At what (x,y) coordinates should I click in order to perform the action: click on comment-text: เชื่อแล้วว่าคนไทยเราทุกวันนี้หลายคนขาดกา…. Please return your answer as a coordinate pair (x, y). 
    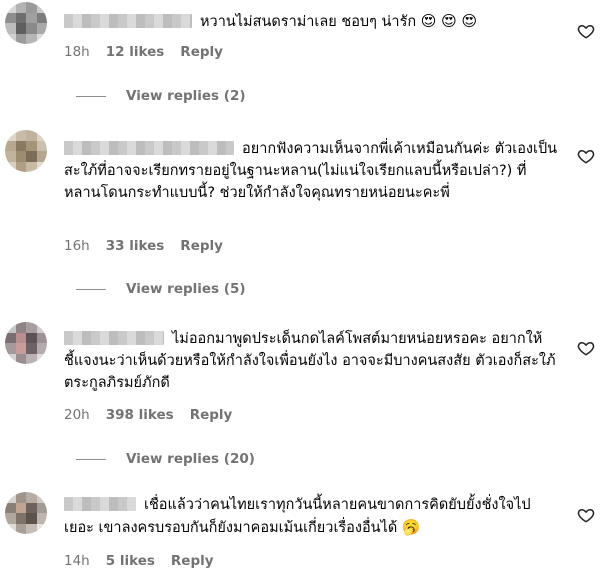
    Looking at the image, I should click on (297, 516).